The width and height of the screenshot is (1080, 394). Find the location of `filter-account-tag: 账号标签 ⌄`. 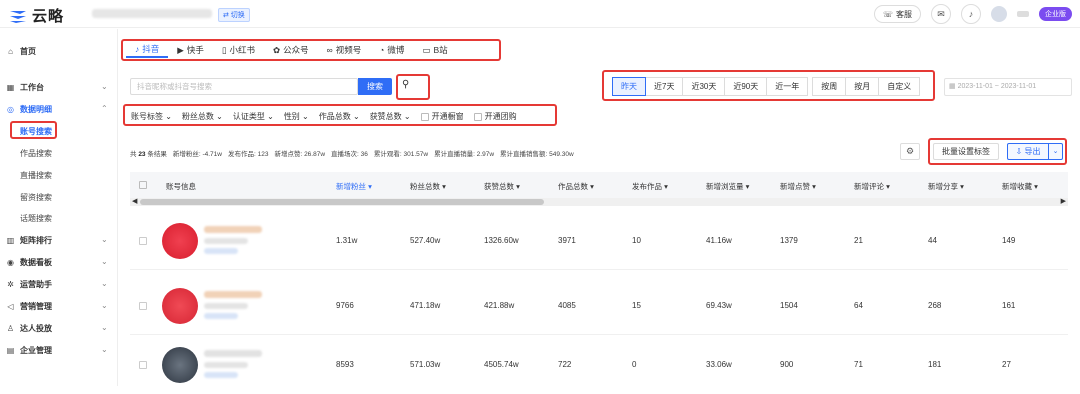

filter-account-tag: 账号标签 ⌄ is located at coordinates (151, 116).